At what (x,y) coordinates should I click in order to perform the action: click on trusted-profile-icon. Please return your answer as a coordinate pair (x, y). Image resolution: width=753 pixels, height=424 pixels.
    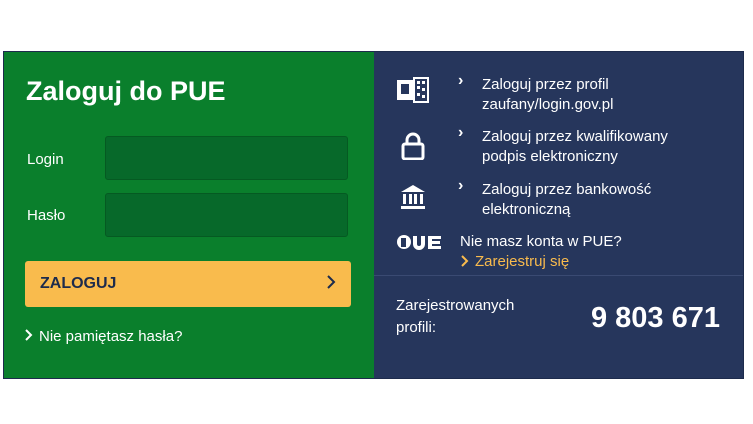
    Looking at the image, I should click on (413, 90).